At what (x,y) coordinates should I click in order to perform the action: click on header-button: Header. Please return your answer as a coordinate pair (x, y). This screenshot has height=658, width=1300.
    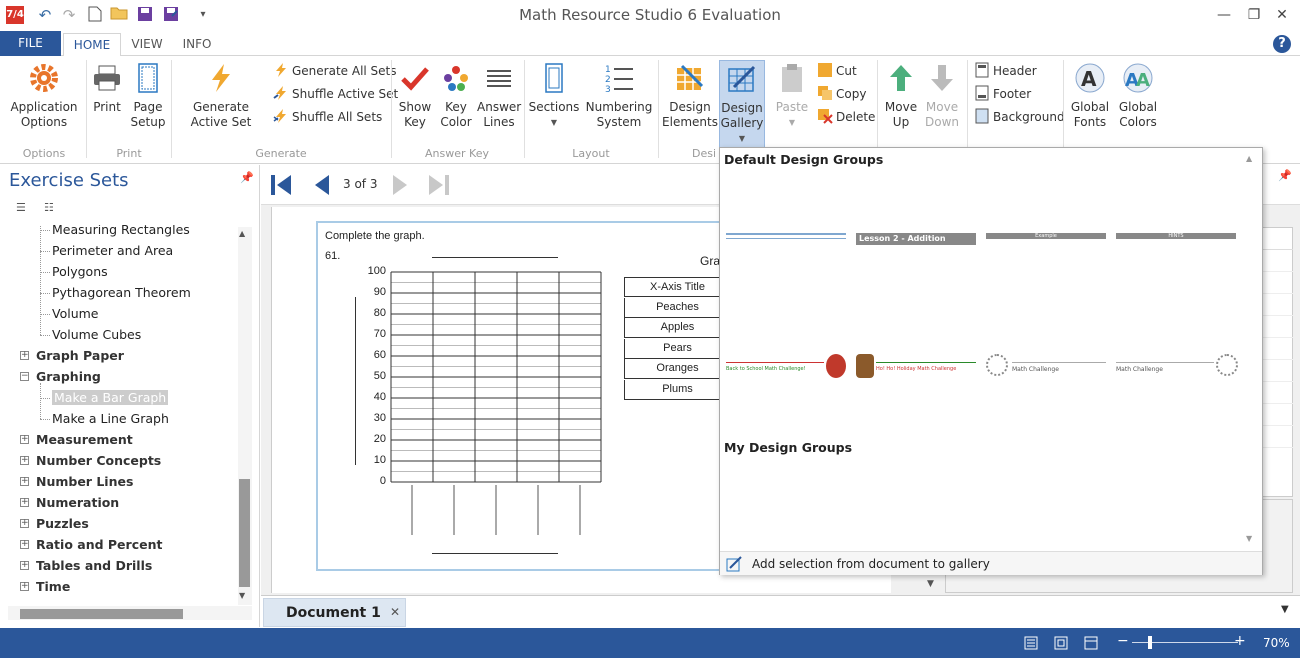
    Looking at the image, I should click on (1005, 71).